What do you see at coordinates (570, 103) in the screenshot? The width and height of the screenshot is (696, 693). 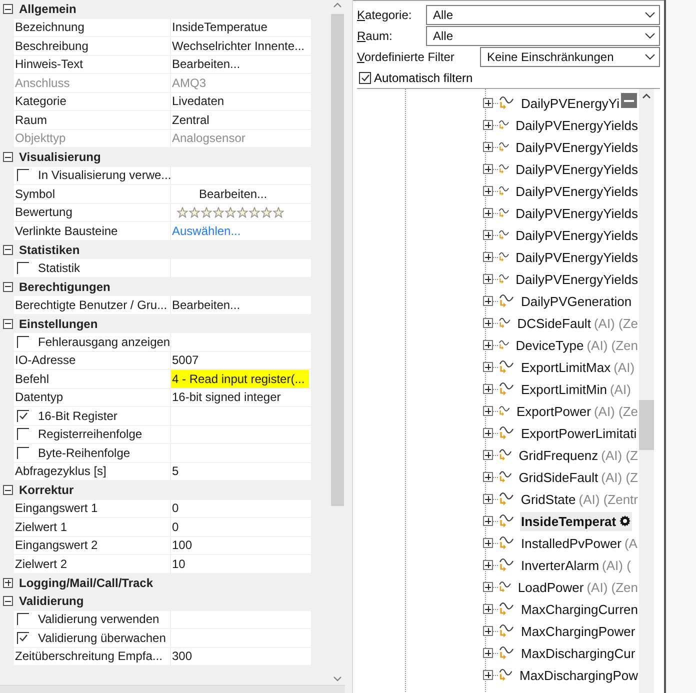 I see `tree-item: DailyPVEnergyYi` at bounding box center [570, 103].